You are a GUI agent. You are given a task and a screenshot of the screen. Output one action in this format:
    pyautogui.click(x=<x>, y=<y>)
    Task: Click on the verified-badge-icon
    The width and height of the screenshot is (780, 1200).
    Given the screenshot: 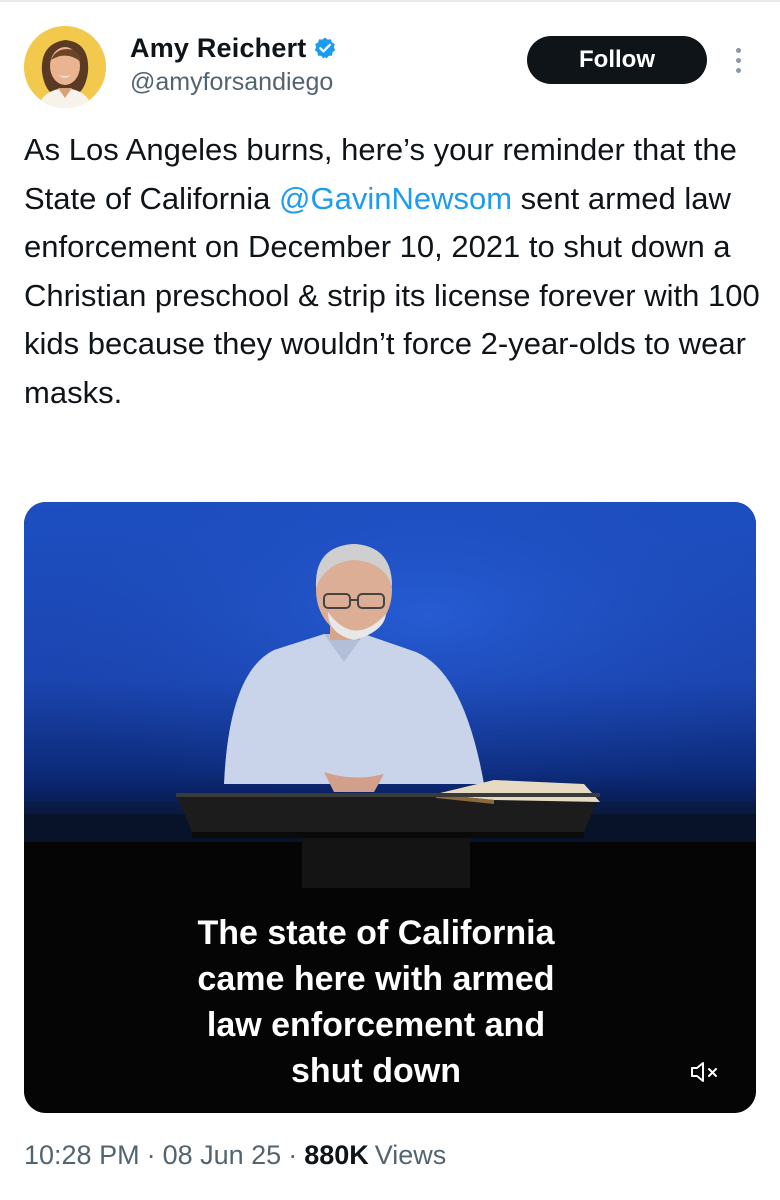 What is the action you would take?
    pyautogui.click(x=325, y=48)
    